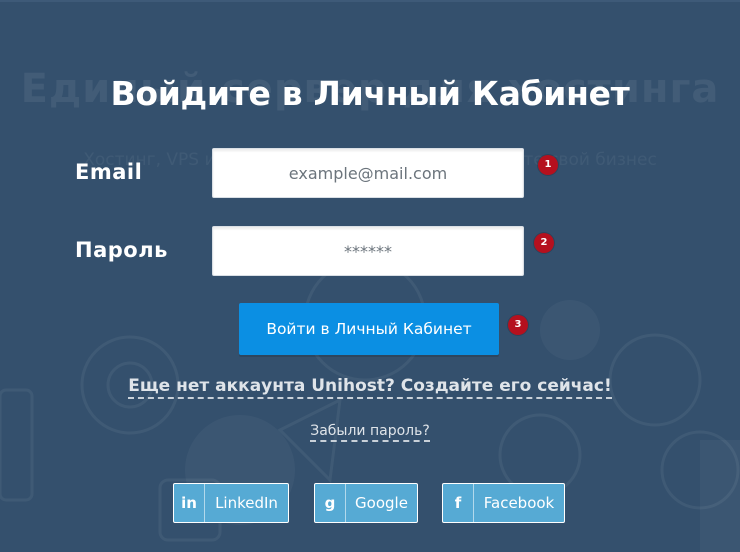  Describe the element at coordinates (369, 329) in the screenshot. I see `login-button: Войти в Личный Кабинет` at that location.